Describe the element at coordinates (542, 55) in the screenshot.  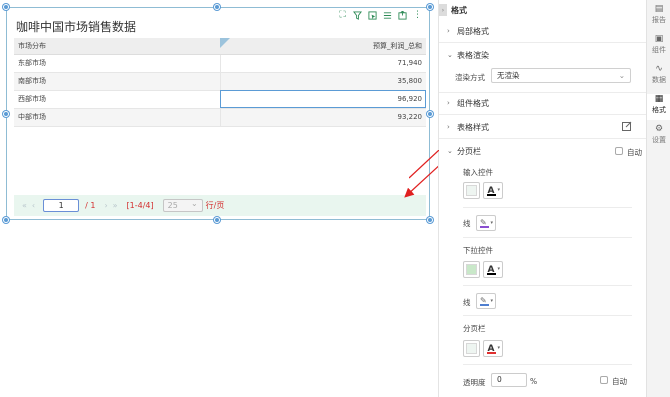
I see `section-table-render: ⌄ 表格渲染` at that location.